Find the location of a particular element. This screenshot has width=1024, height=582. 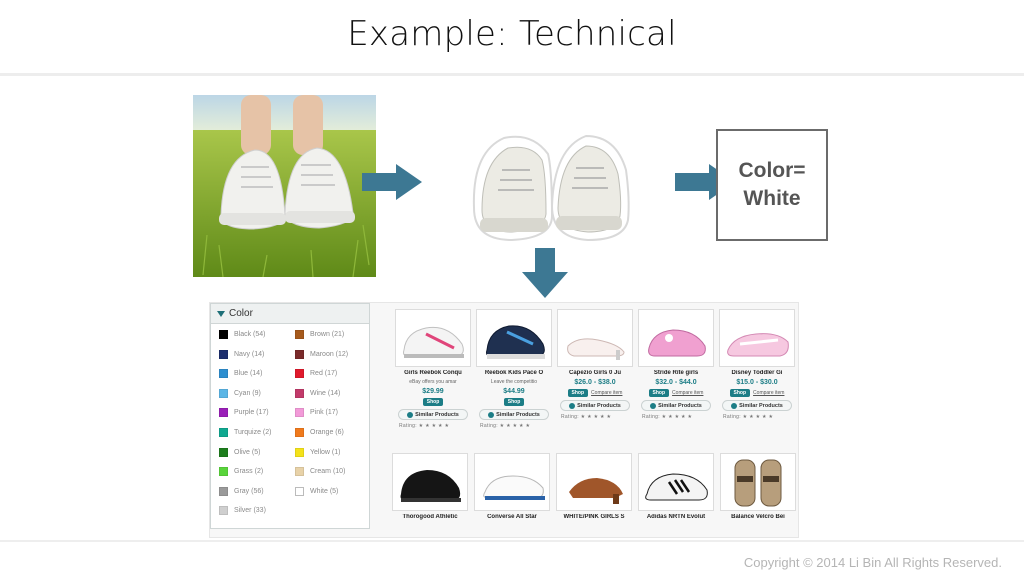

color-option: Turquize (2) is located at coordinates (245, 432).